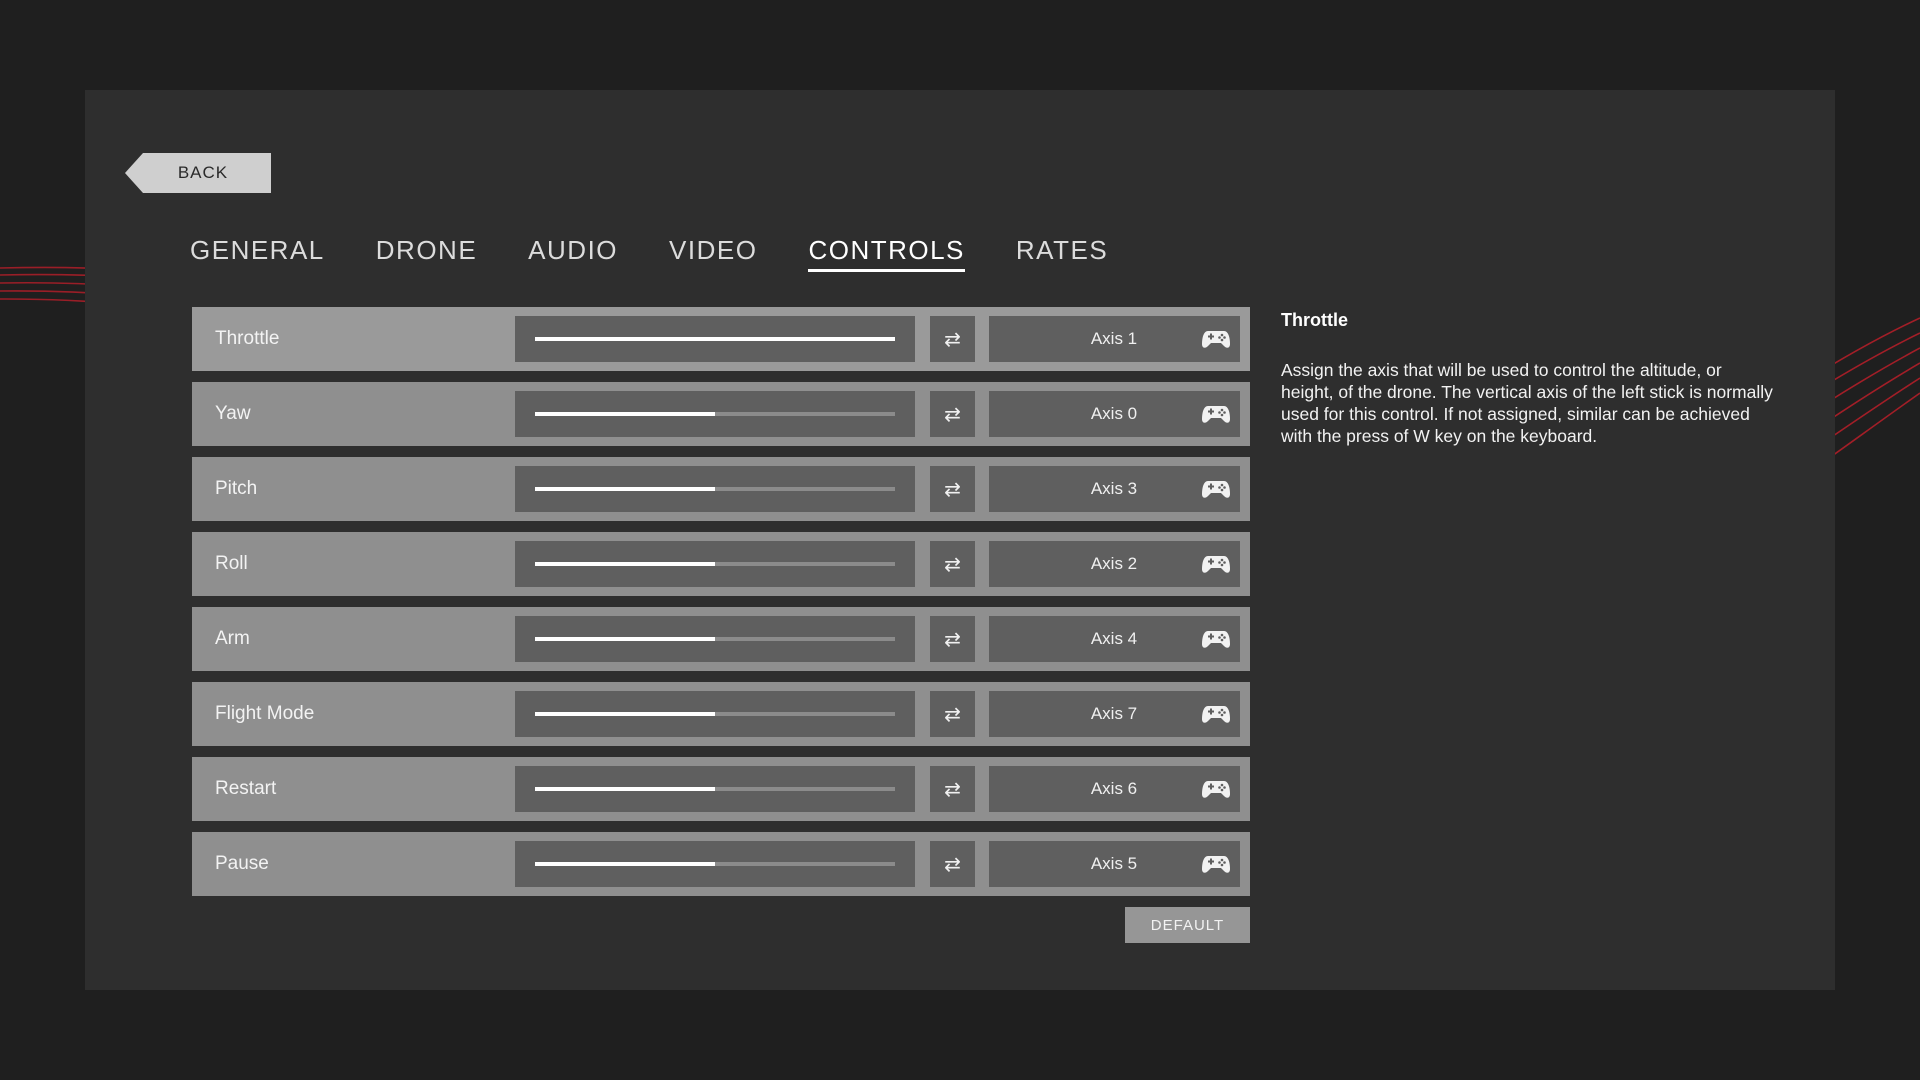 The height and width of the screenshot is (1080, 1920). What do you see at coordinates (231, 563) in the screenshot?
I see `control-label: Roll` at bounding box center [231, 563].